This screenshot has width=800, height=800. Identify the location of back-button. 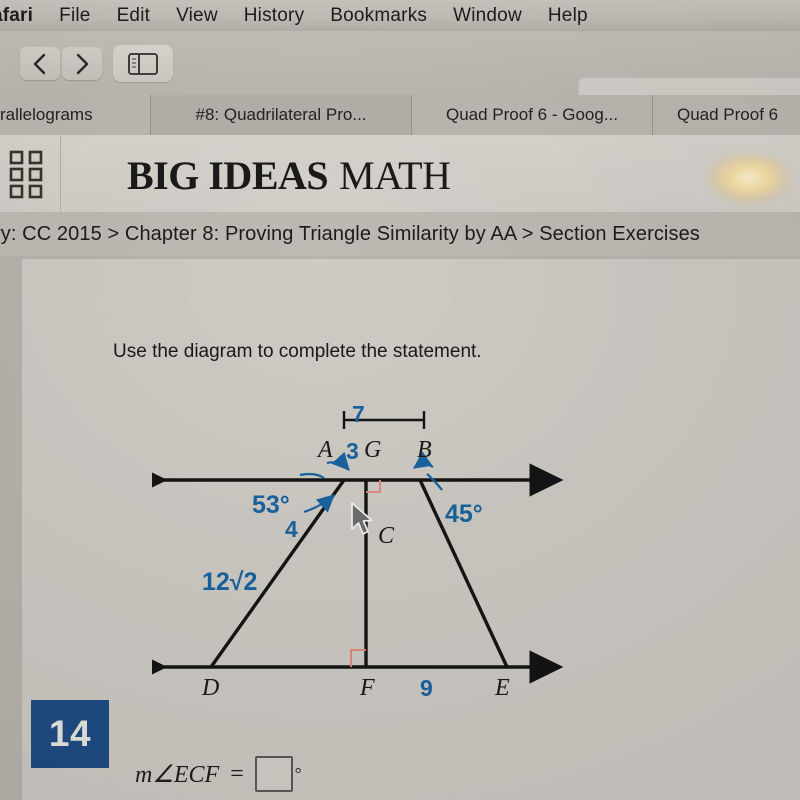
(40, 63).